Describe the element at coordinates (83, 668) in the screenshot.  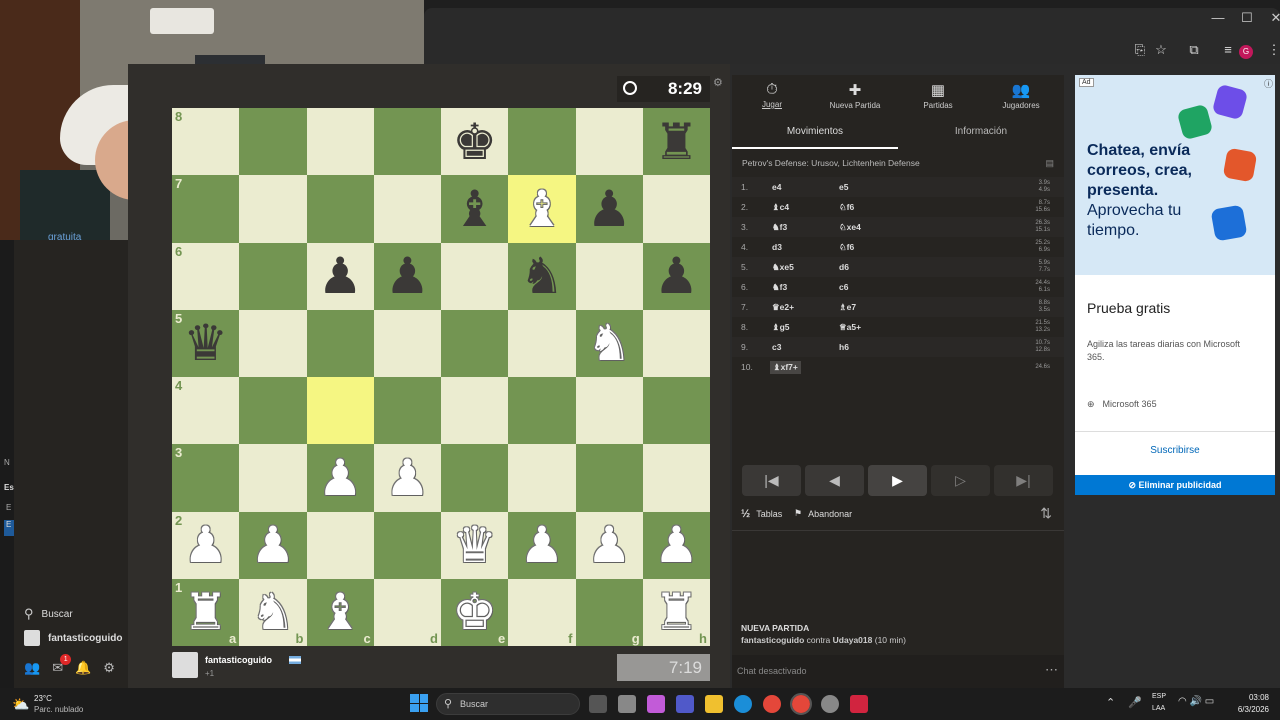
I see `bell-icon: 🔔` at that location.